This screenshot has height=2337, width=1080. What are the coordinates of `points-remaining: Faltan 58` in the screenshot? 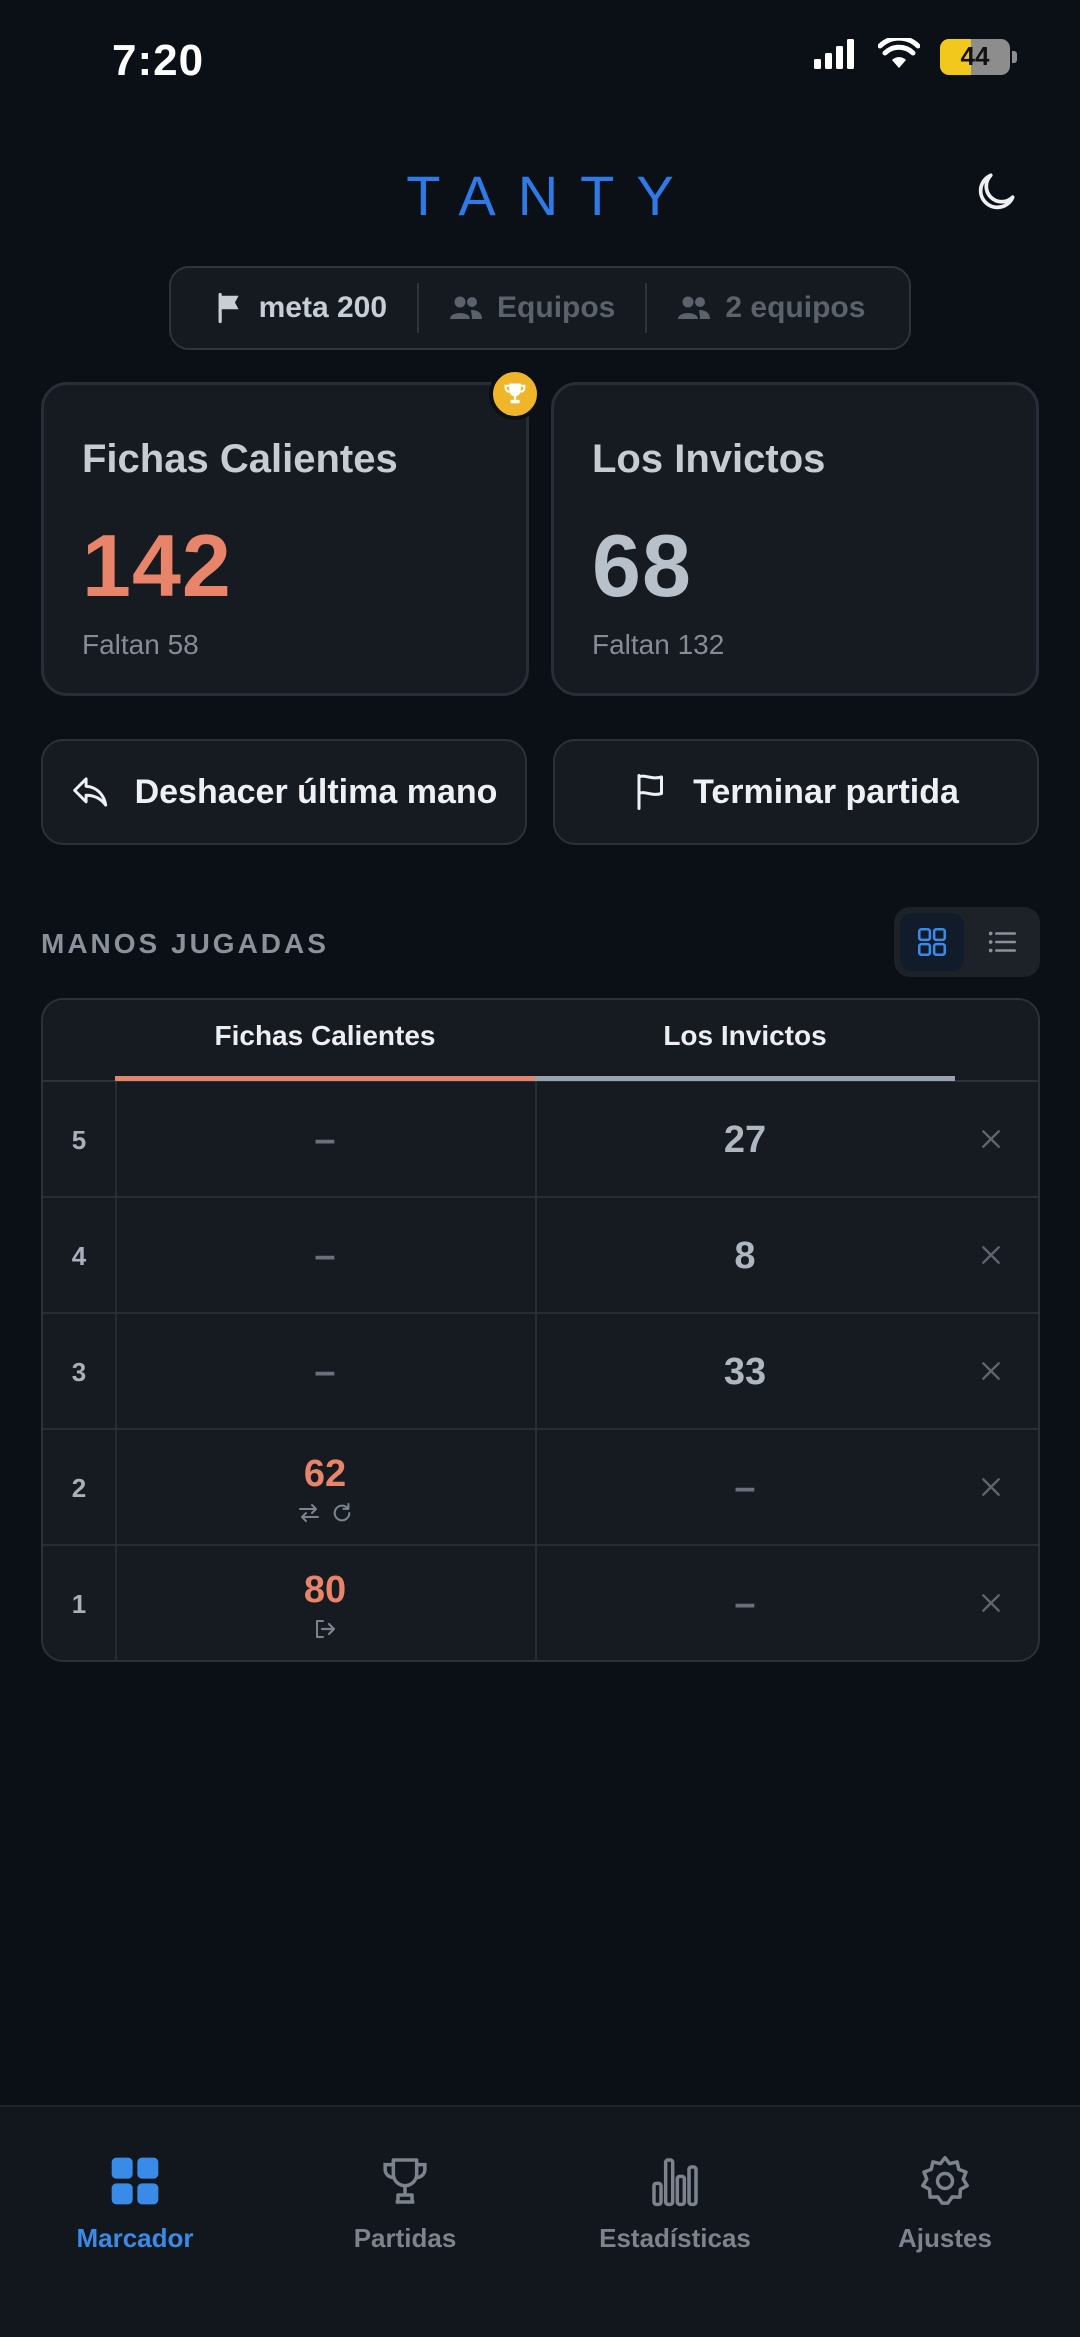 It's located at (140, 644).